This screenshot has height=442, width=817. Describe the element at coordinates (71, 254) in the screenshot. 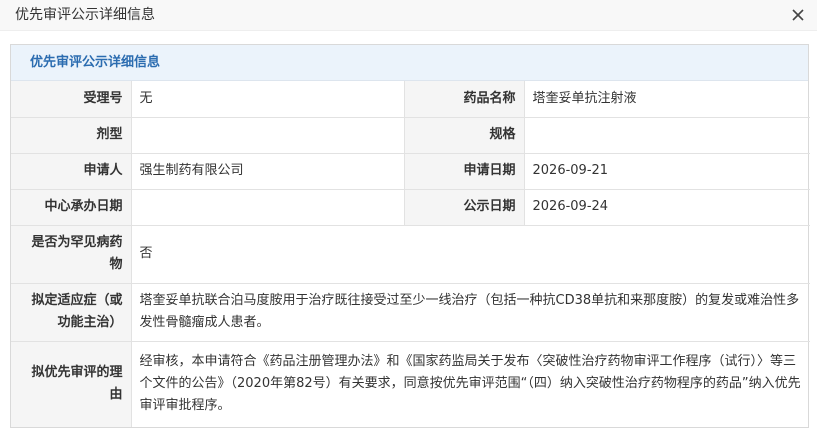

I see `rare-disease-label: 是否为罕见病药物` at that location.